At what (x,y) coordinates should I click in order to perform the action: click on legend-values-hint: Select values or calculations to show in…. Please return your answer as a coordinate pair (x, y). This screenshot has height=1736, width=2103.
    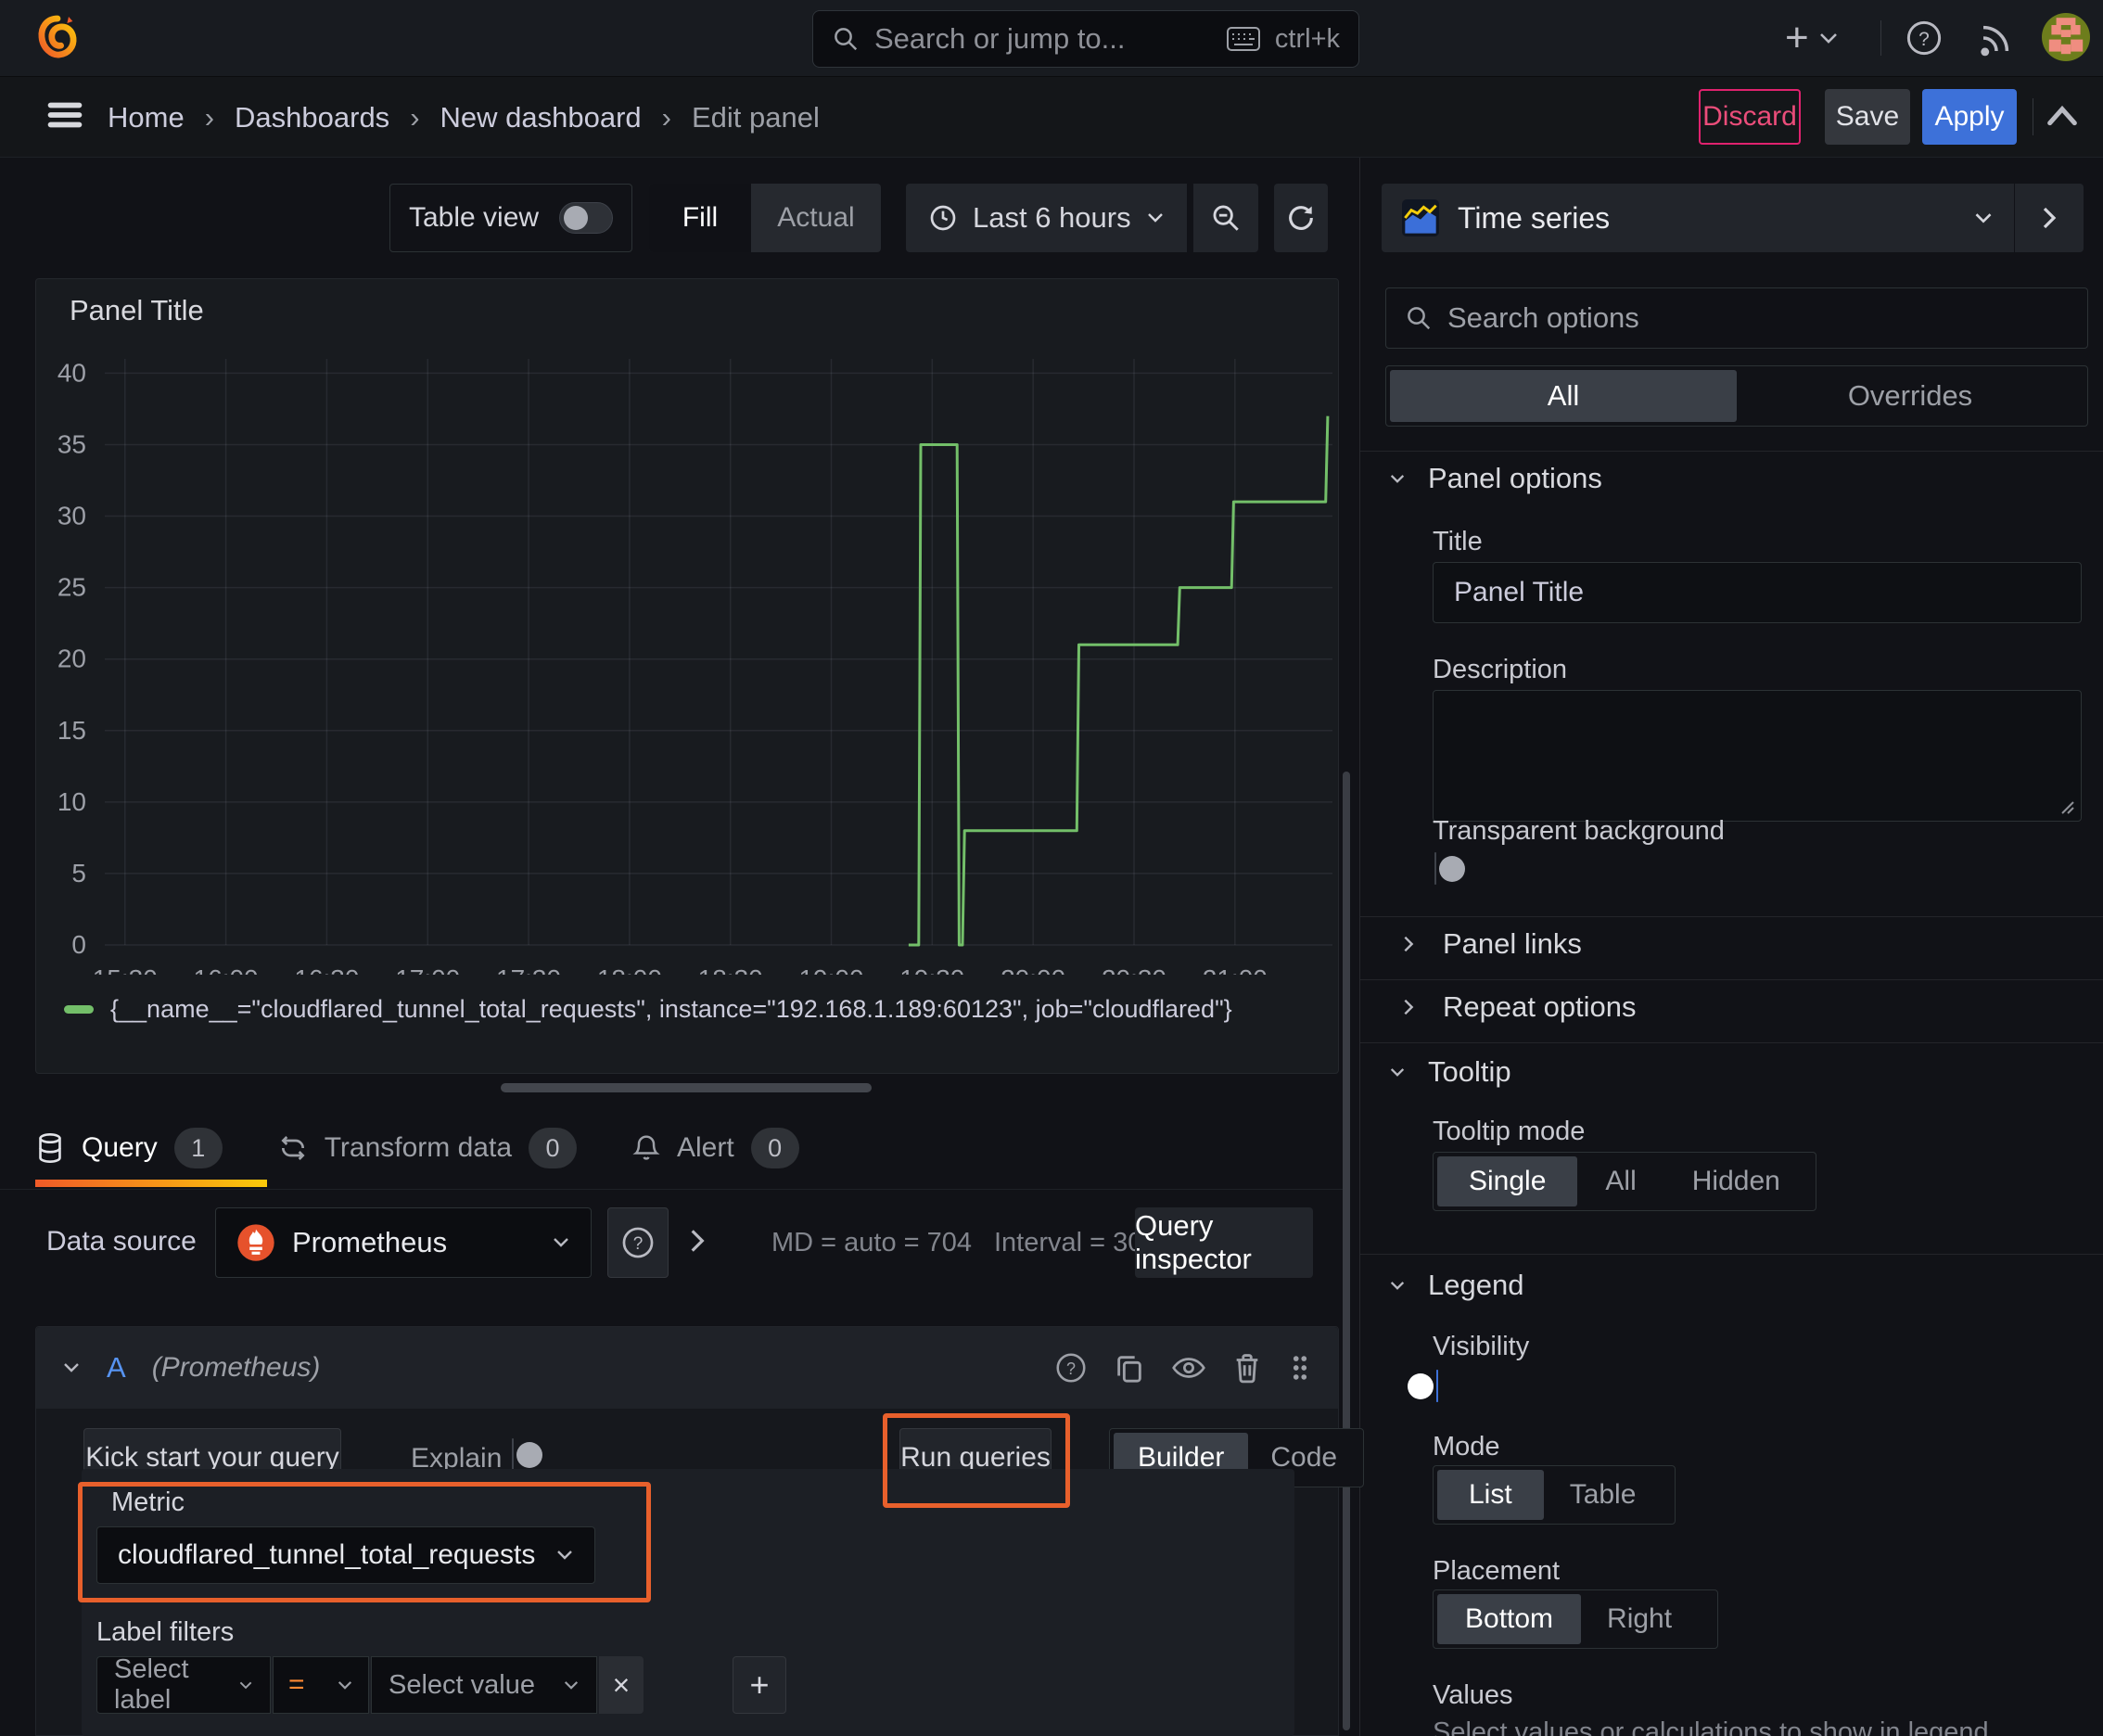
    Looking at the image, I should click on (1711, 1727).